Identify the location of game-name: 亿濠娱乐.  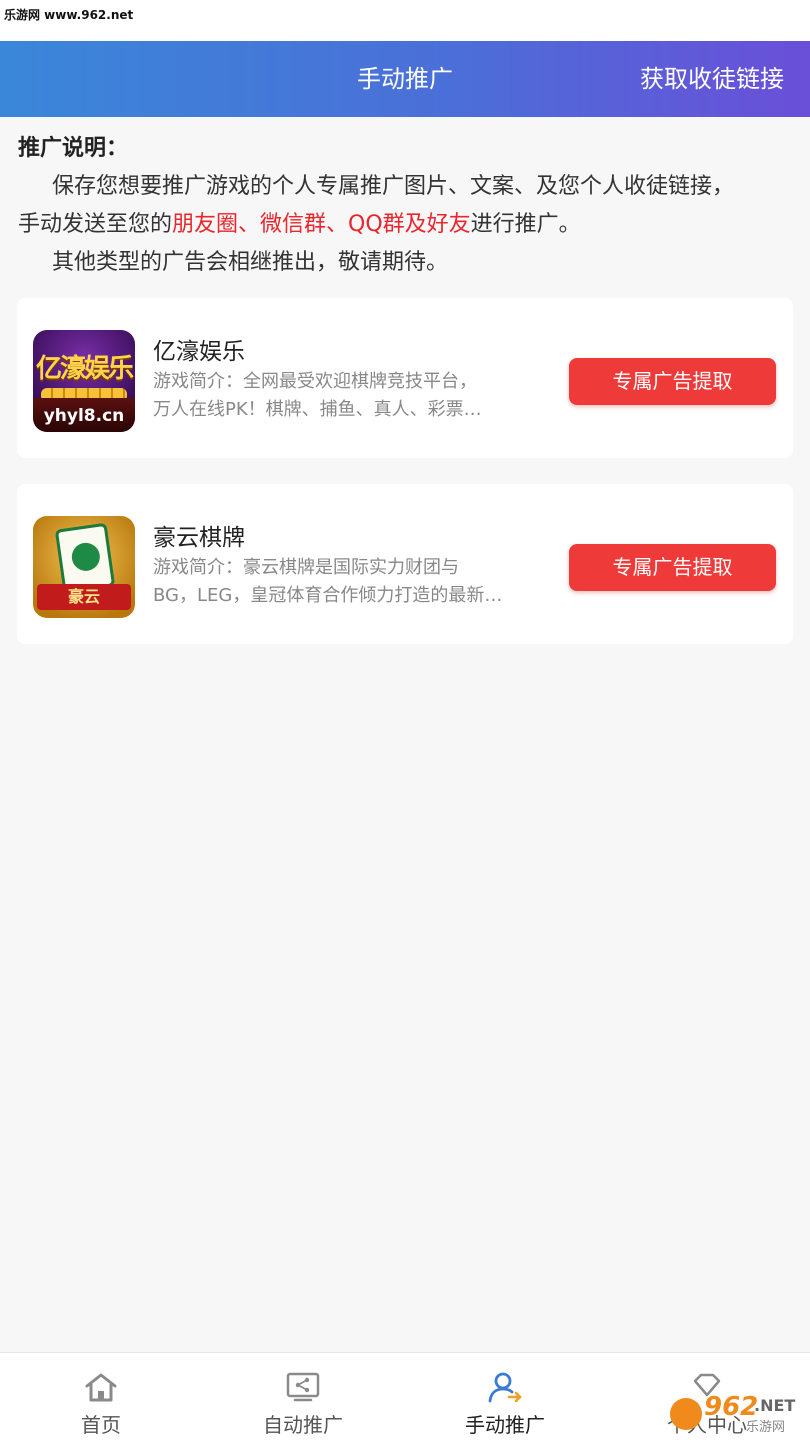
(199, 352).